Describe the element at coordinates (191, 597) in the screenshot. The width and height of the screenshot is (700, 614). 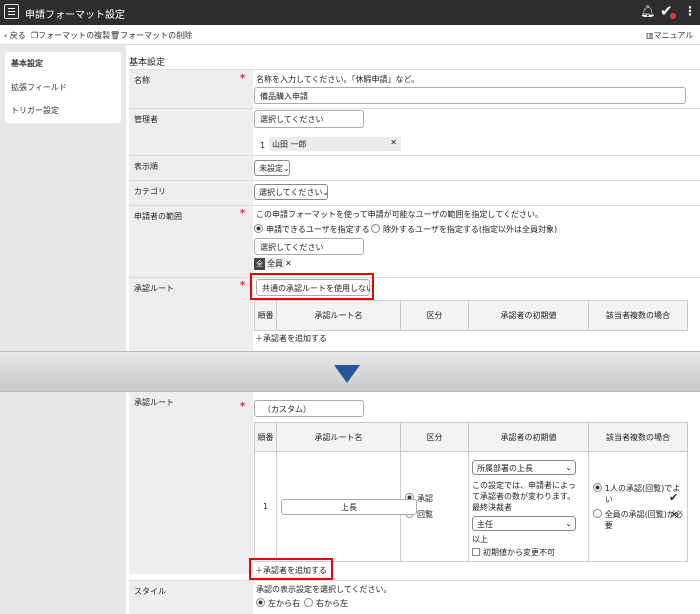
I see `style-label: スタイル` at that location.